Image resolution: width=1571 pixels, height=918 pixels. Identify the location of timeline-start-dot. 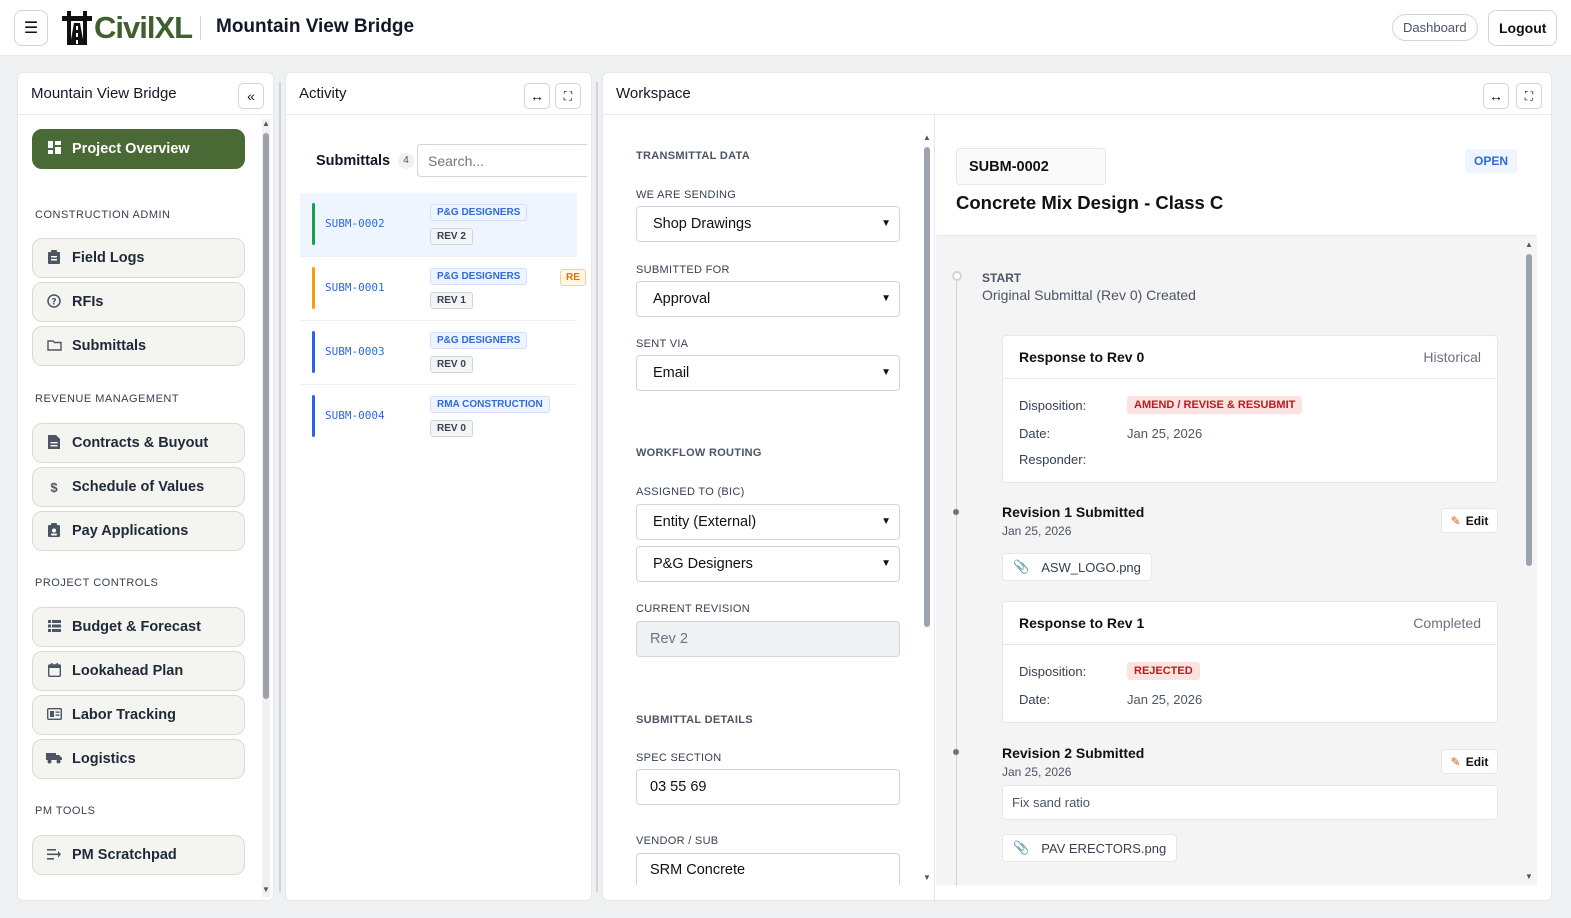
(957, 276).